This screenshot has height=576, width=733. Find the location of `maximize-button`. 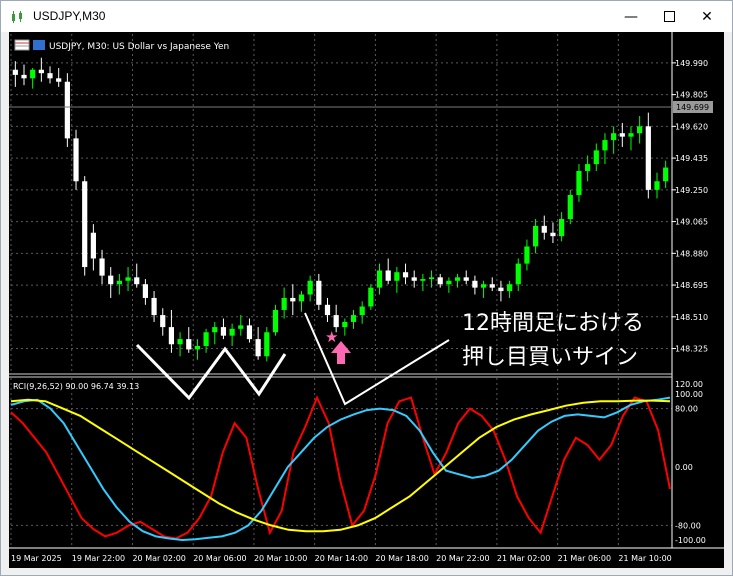

maximize-button is located at coordinates (669, 16).